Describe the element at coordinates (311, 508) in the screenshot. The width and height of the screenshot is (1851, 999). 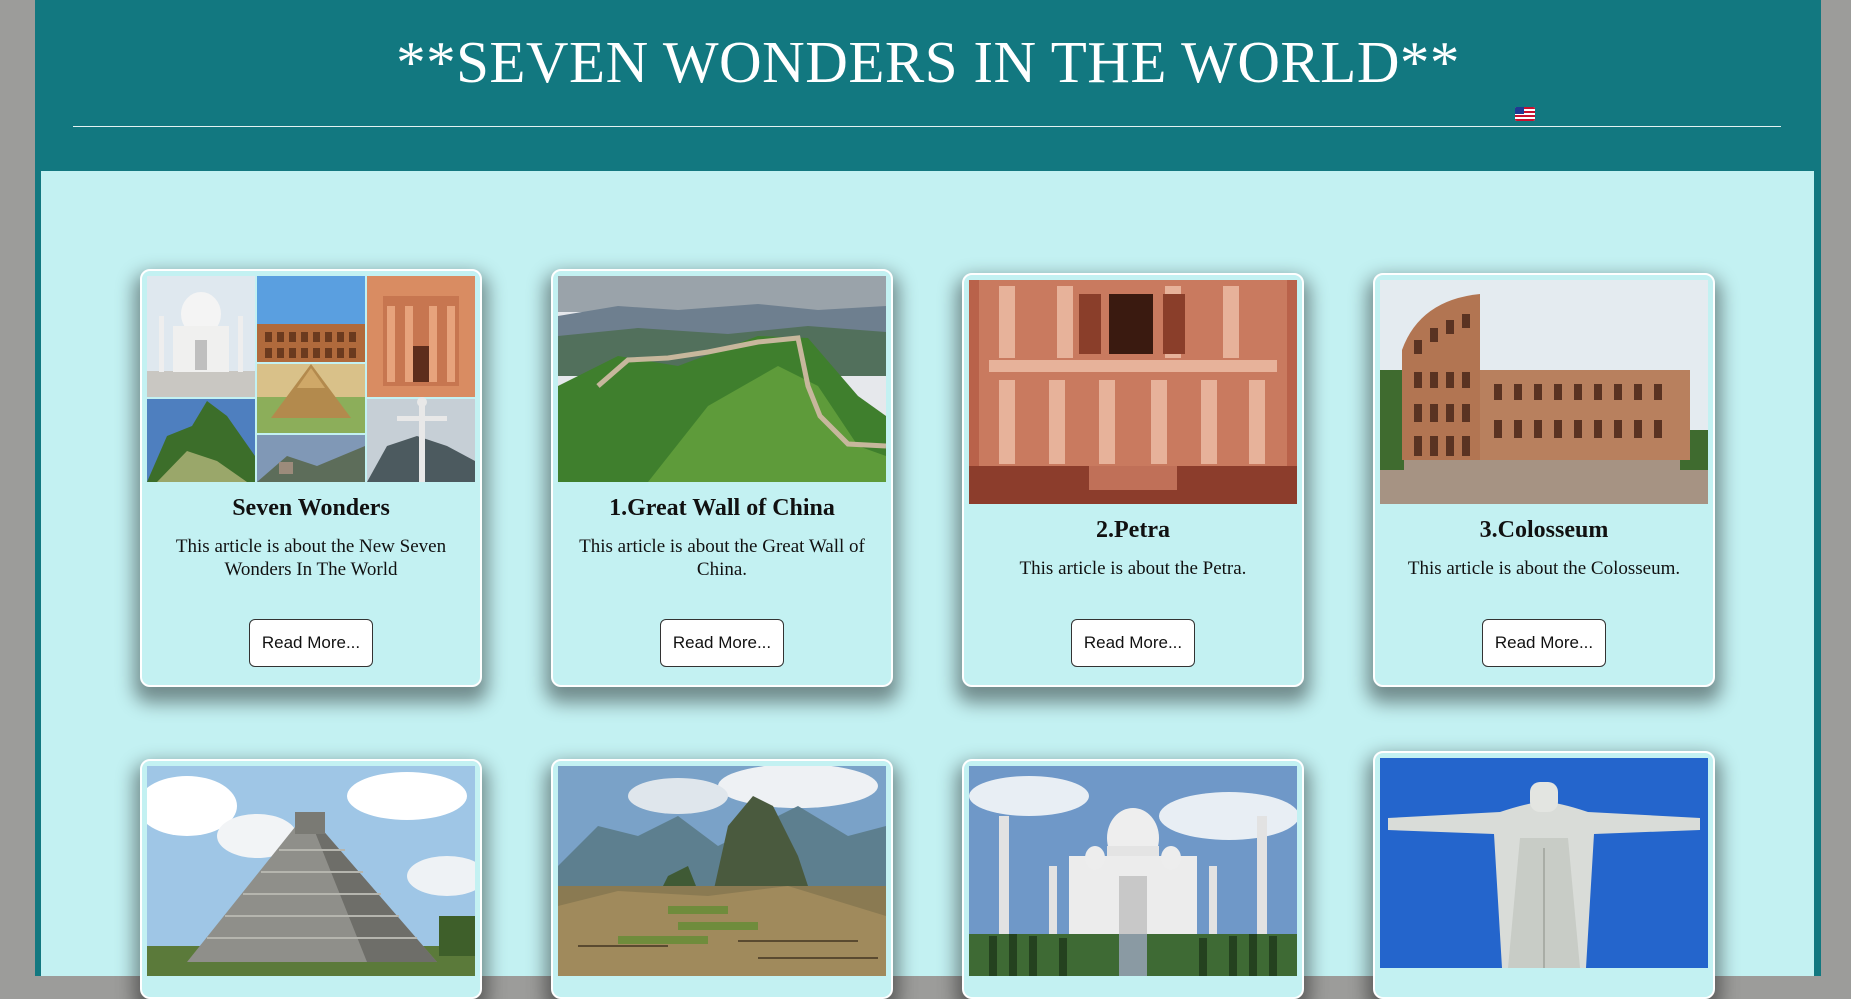
I see `card-title: Seven Wonders` at that location.